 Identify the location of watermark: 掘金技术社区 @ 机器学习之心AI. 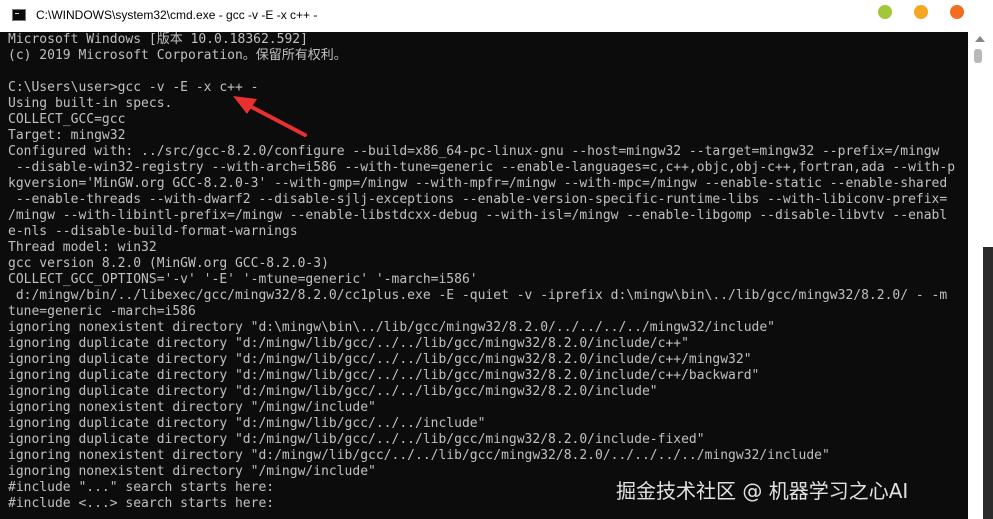
(762, 491).